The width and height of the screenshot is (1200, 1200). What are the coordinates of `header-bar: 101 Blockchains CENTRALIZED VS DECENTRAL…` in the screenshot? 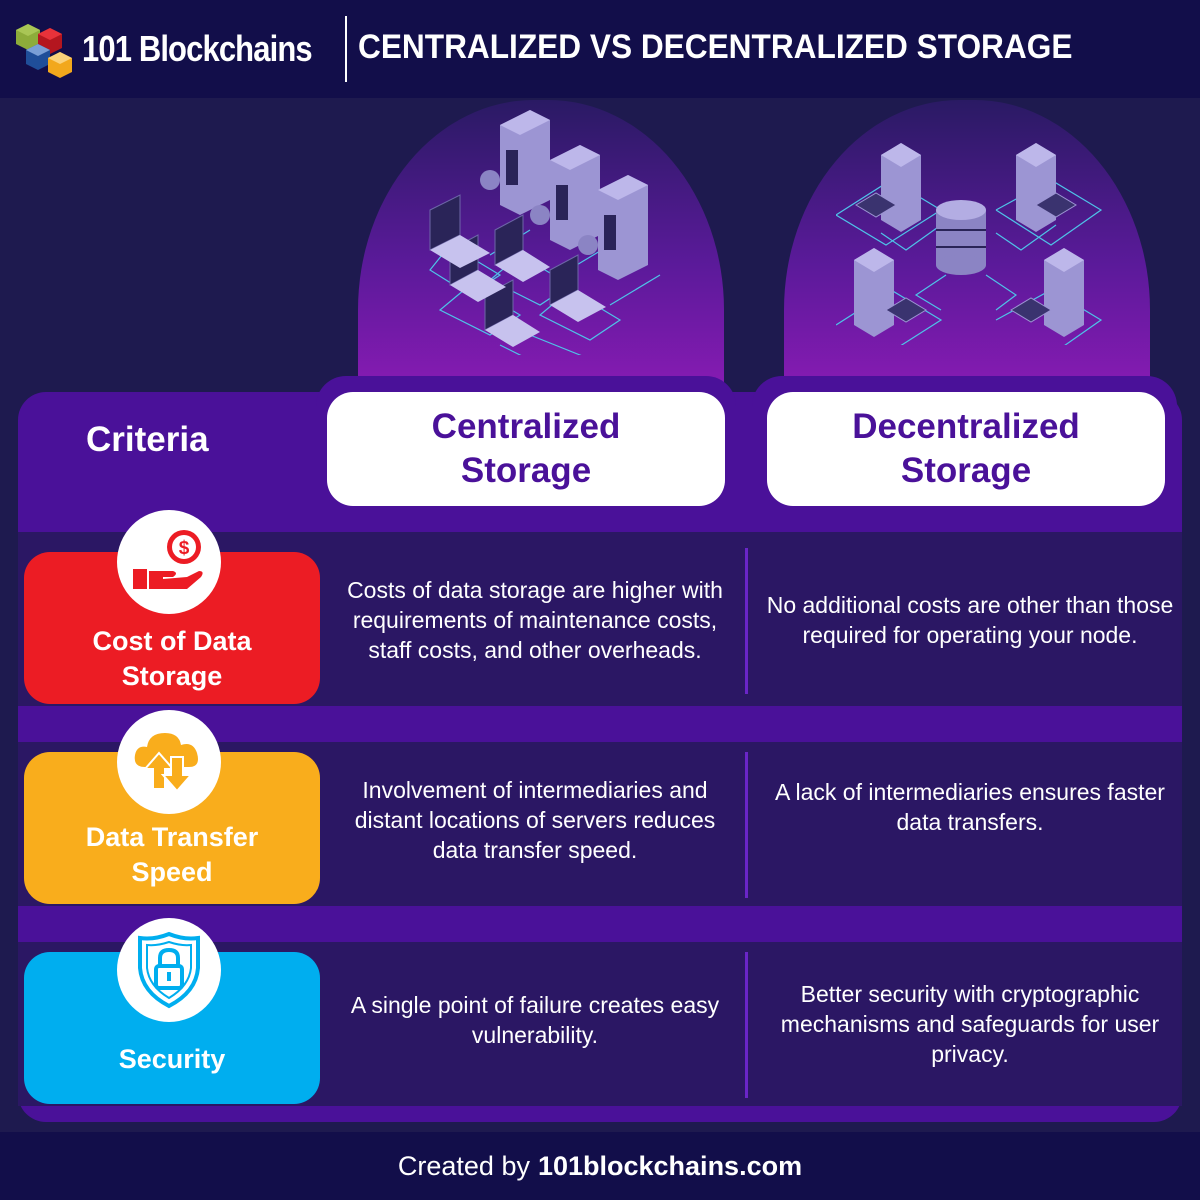 It's located at (600, 49).